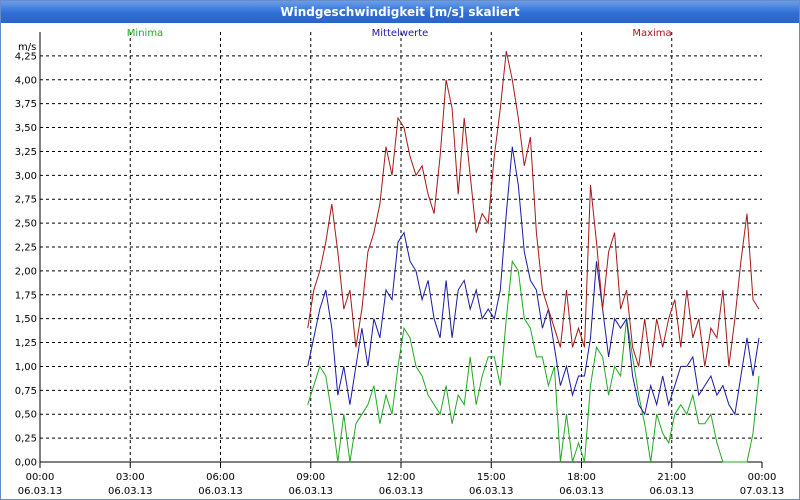  I want to click on legend: Minima Mittelwerte Maxima, so click(399, 33).